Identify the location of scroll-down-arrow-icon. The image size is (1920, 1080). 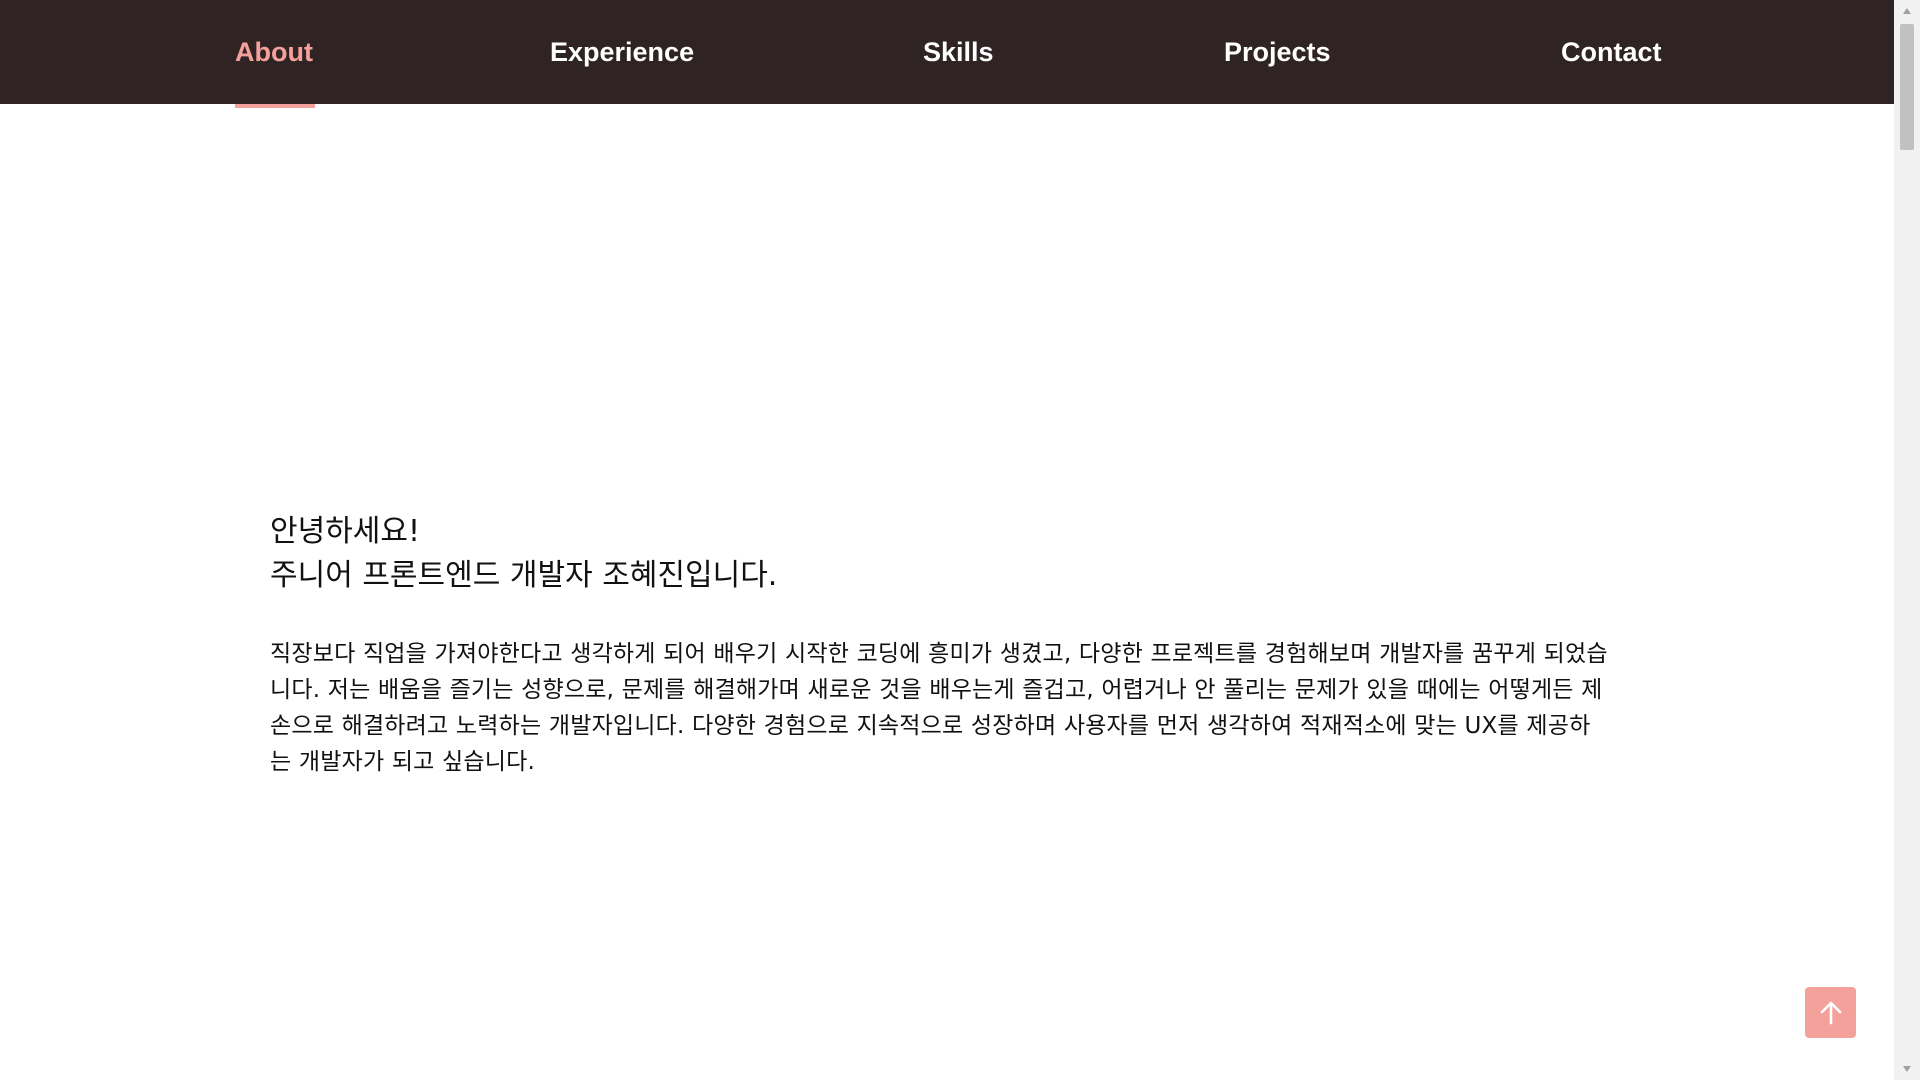
(1907, 1069).